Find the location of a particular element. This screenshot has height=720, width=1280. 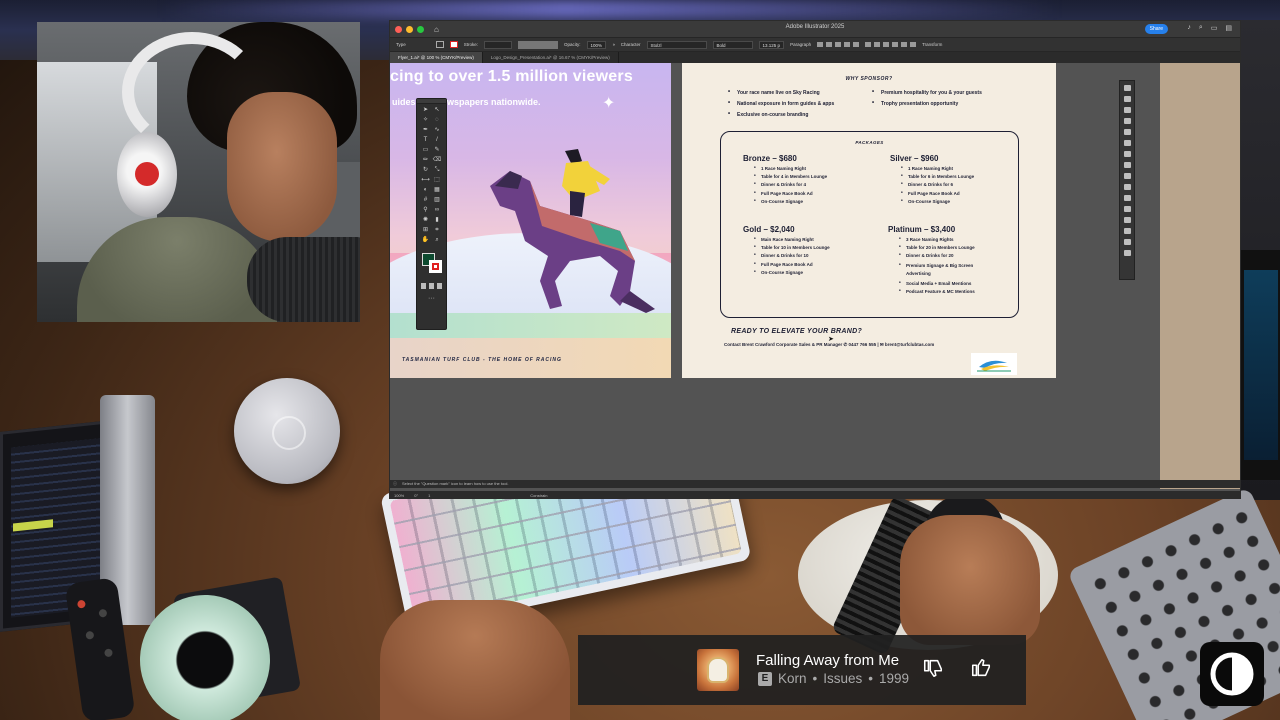

character-label: Character is located at coordinates (631, 44).